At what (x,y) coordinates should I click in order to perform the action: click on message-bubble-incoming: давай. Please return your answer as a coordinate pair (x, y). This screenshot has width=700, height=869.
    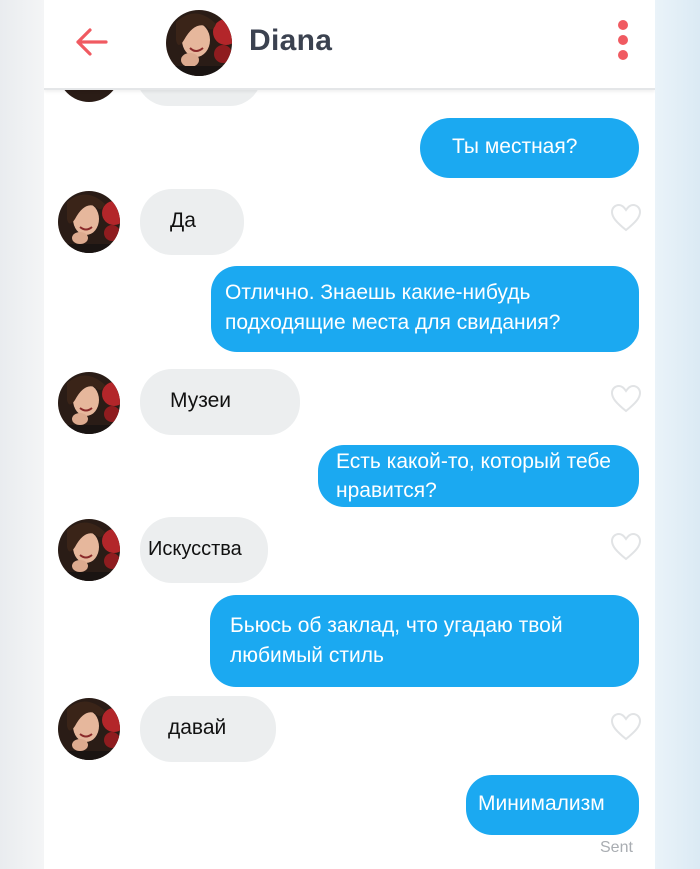
    Looking at the image, I should click on (208, 729).